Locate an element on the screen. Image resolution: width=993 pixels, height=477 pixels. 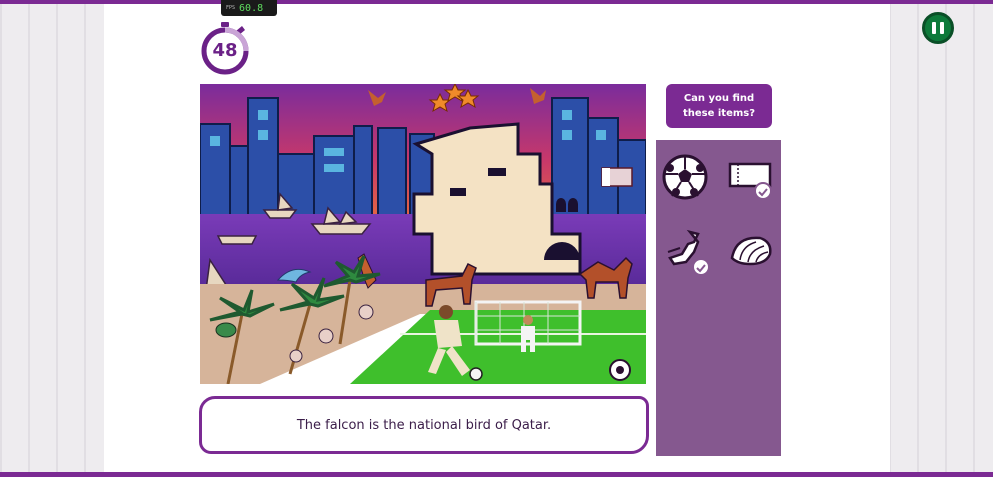
fps-label: FPS is located at coordinates (231, 8).